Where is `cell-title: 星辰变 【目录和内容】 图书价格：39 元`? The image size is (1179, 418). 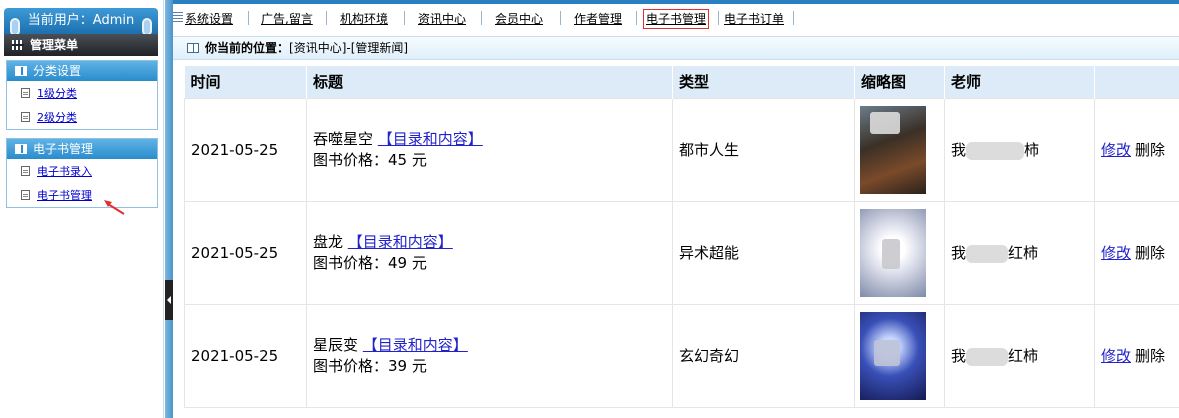 cell-title: 星辰变 【目录和内容】 图书价格：39 元 is located at coordinates (489, 355).